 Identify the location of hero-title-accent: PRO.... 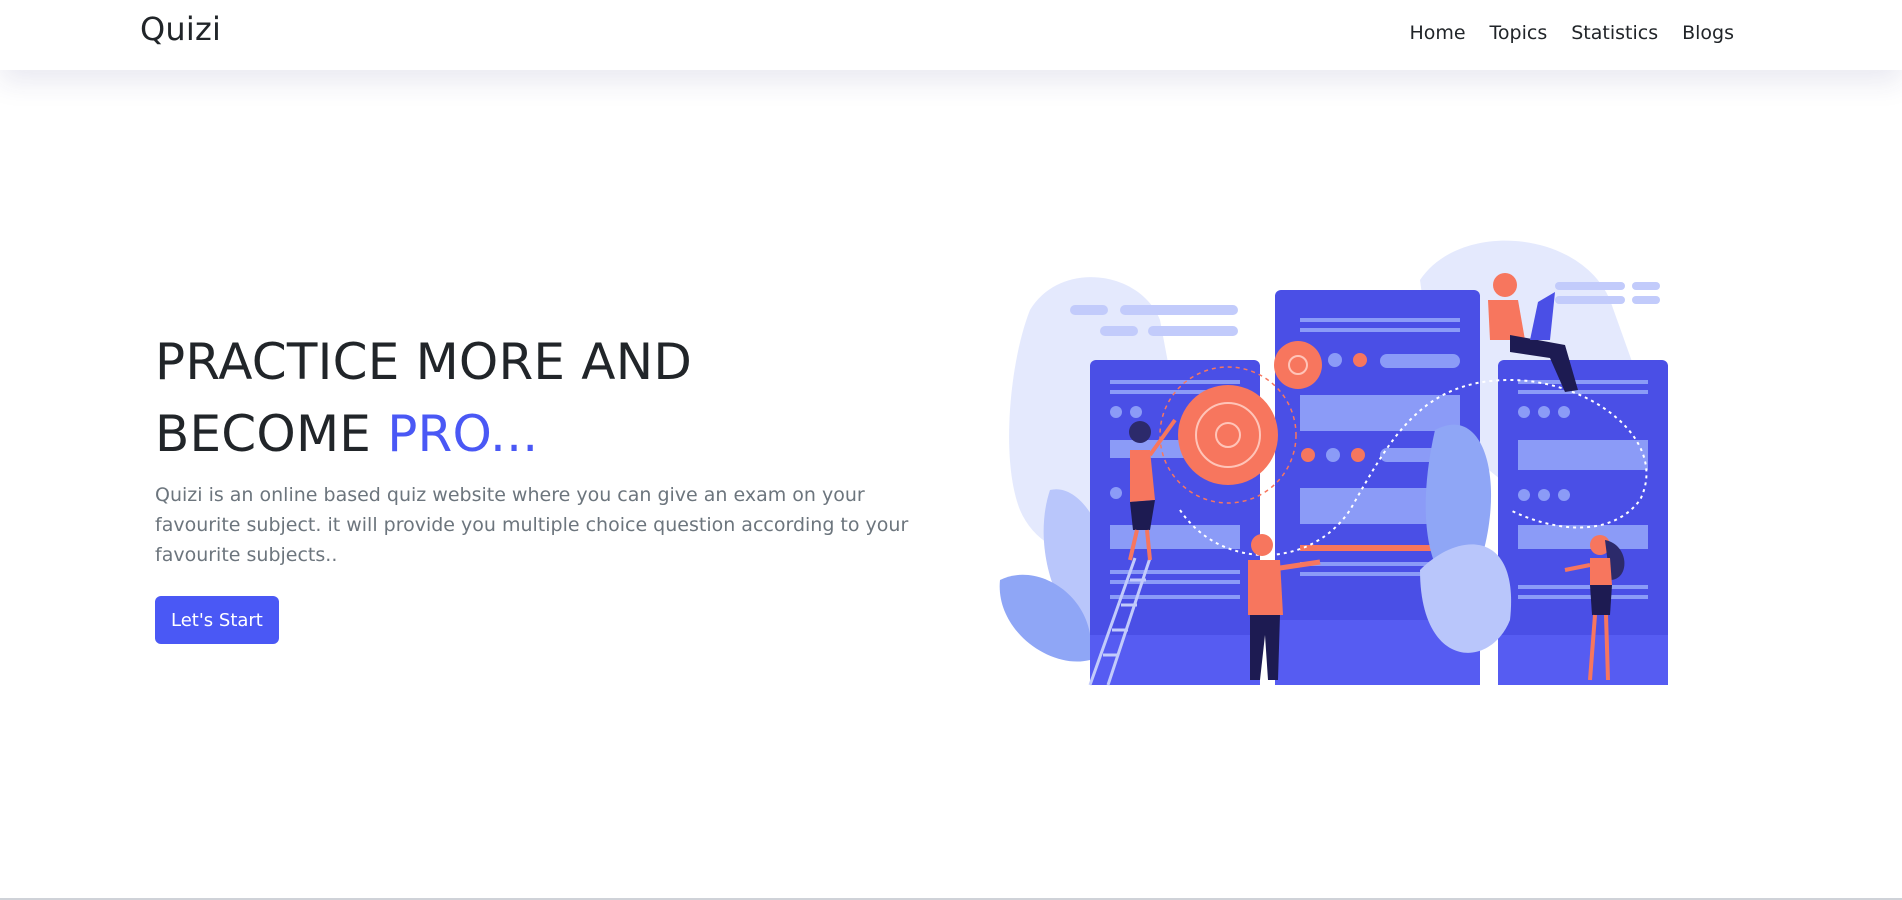
(463, 434).